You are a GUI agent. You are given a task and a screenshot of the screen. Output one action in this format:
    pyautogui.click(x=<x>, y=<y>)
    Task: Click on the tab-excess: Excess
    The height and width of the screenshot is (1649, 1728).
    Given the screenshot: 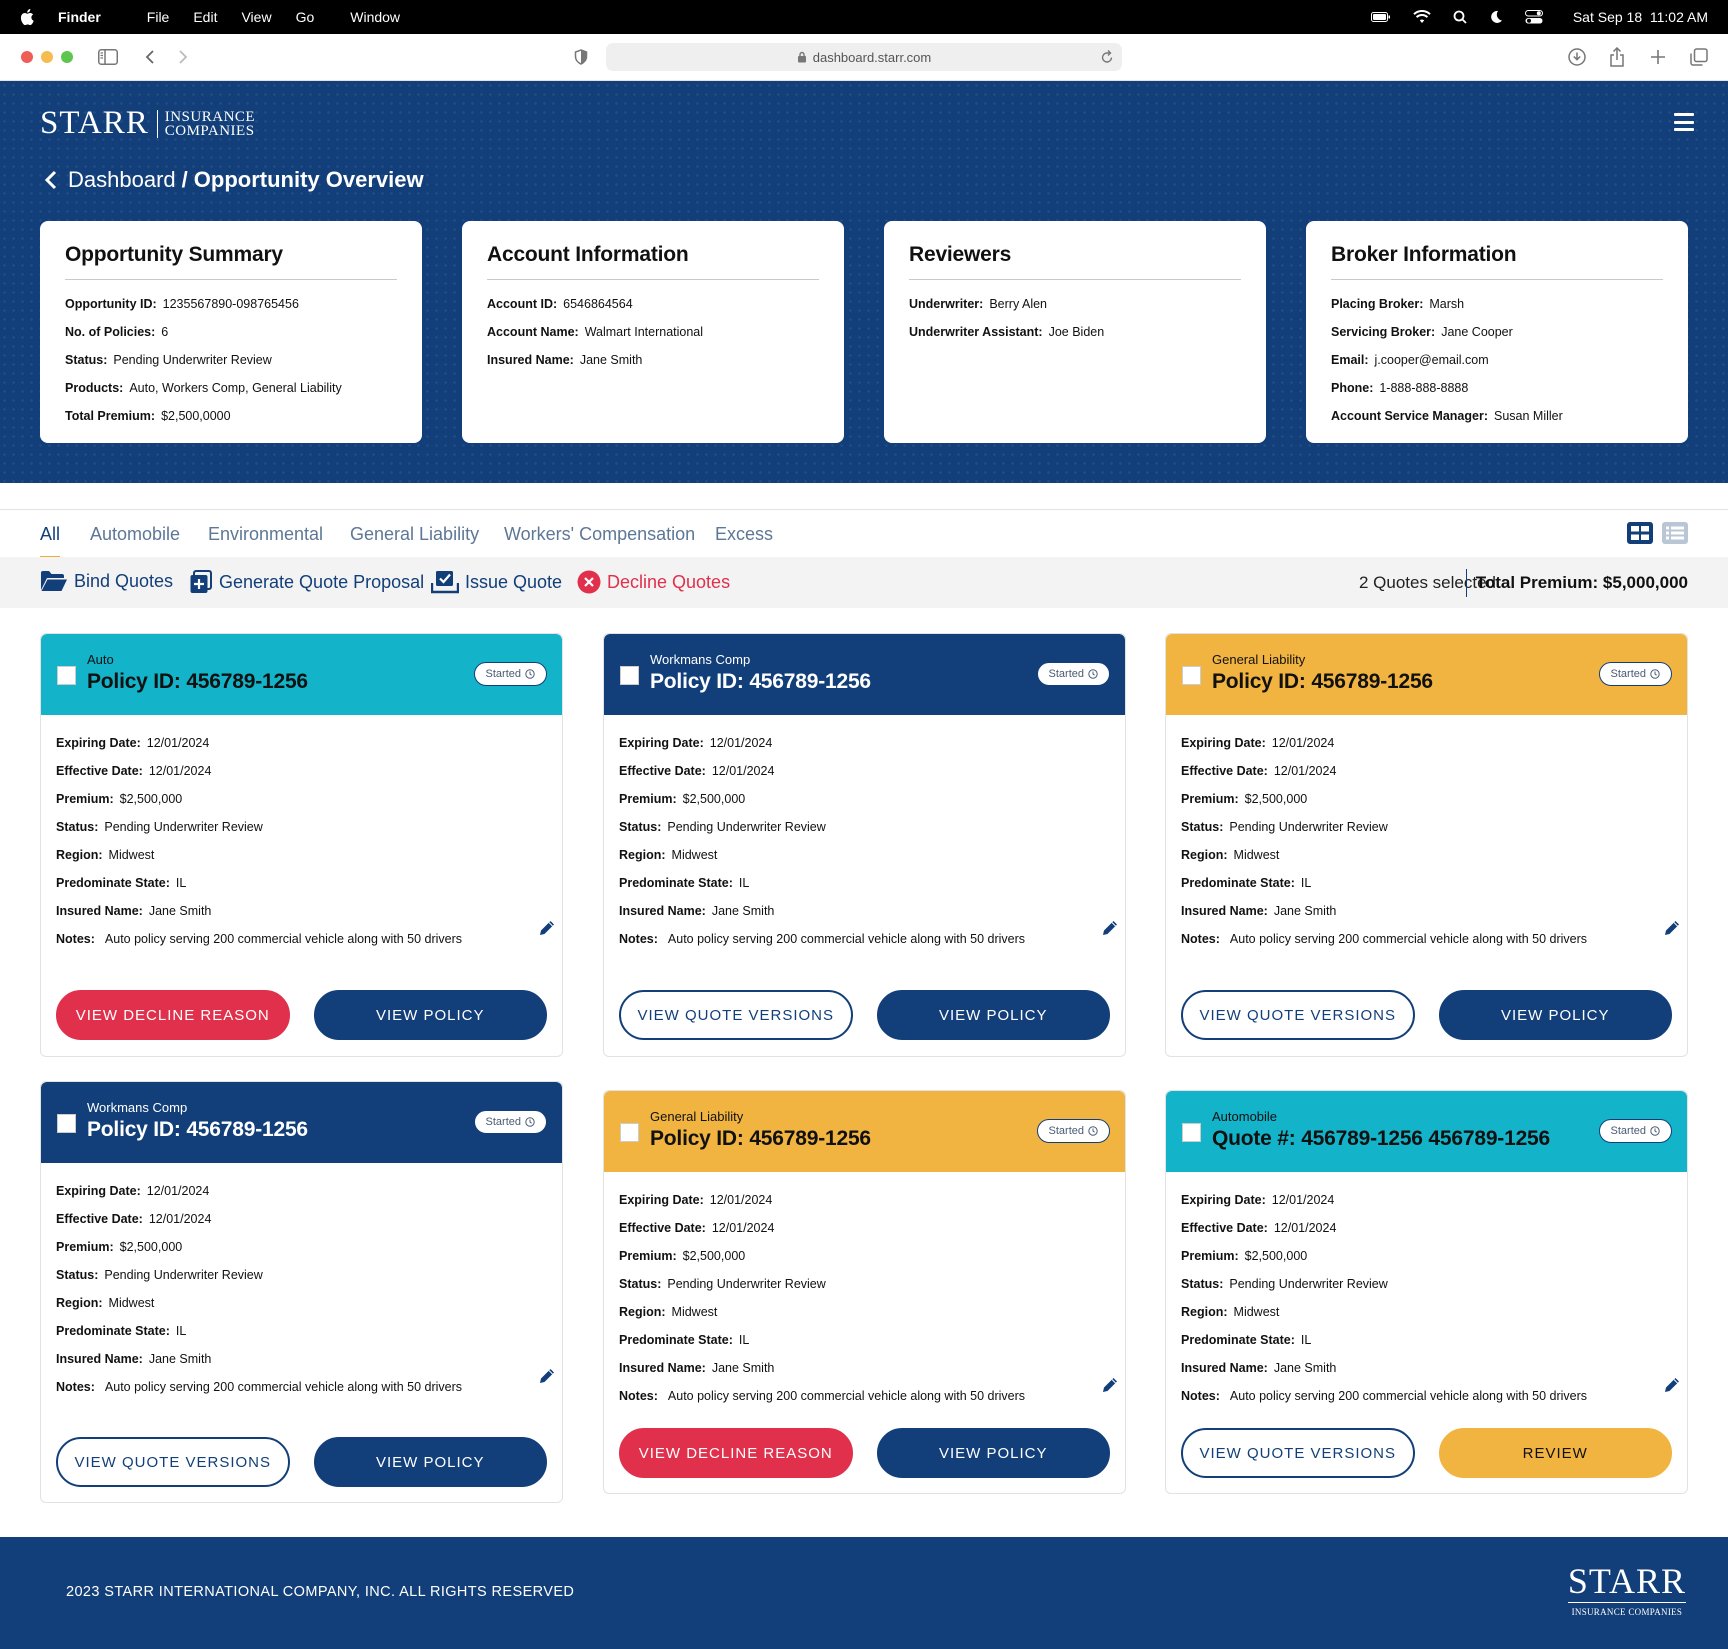 What is the action you would take?
    pyautogui.click(x=744, y=534)
    